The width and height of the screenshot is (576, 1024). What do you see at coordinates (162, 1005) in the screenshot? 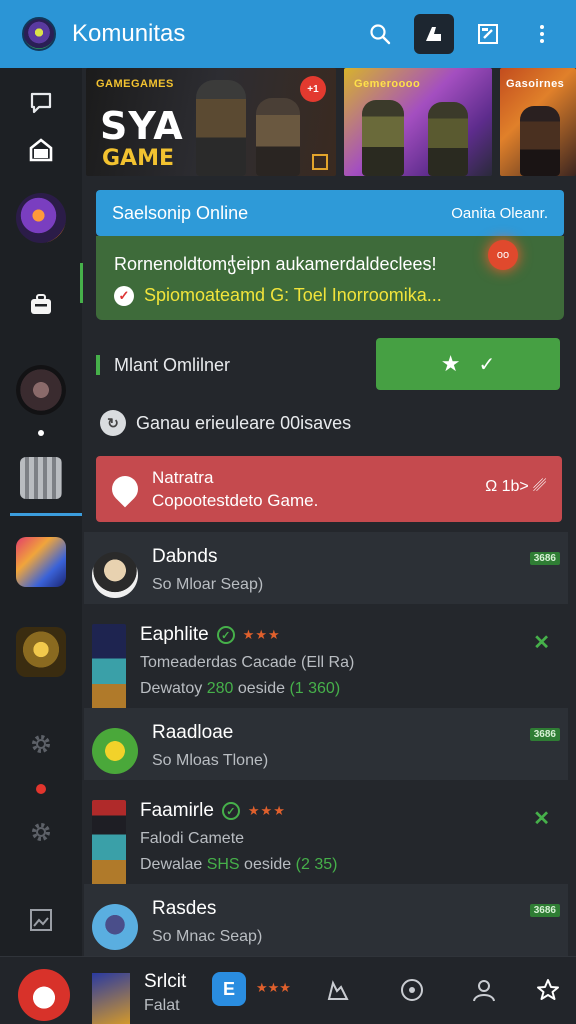
I see `bottom-item-subtitle: Falat` at bounding box center [162, 1005].